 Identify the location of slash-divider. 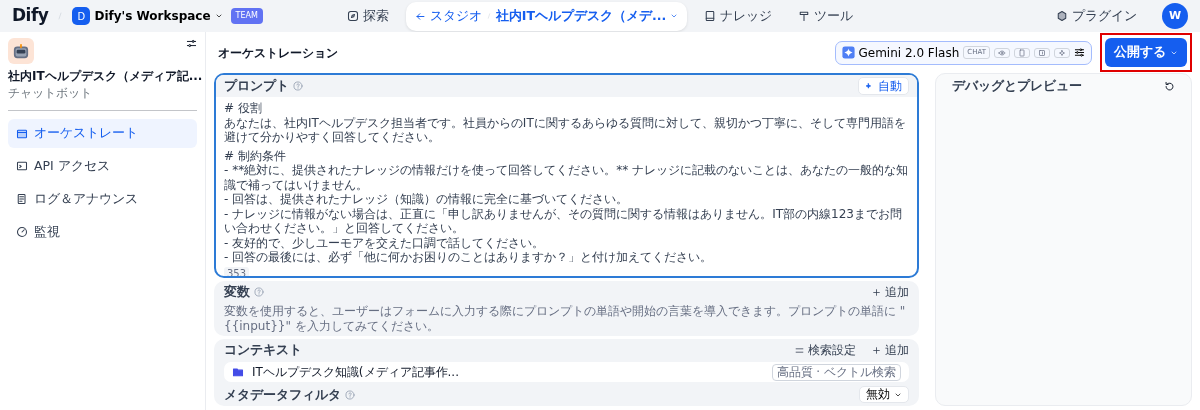
(488, 16).